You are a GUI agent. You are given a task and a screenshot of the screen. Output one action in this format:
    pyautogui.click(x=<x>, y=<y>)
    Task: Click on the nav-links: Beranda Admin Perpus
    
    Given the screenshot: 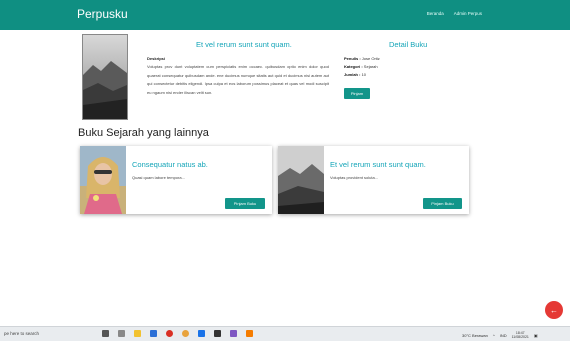 What is the action you would take?
    pyautogui.click(x=454, y=13)
    